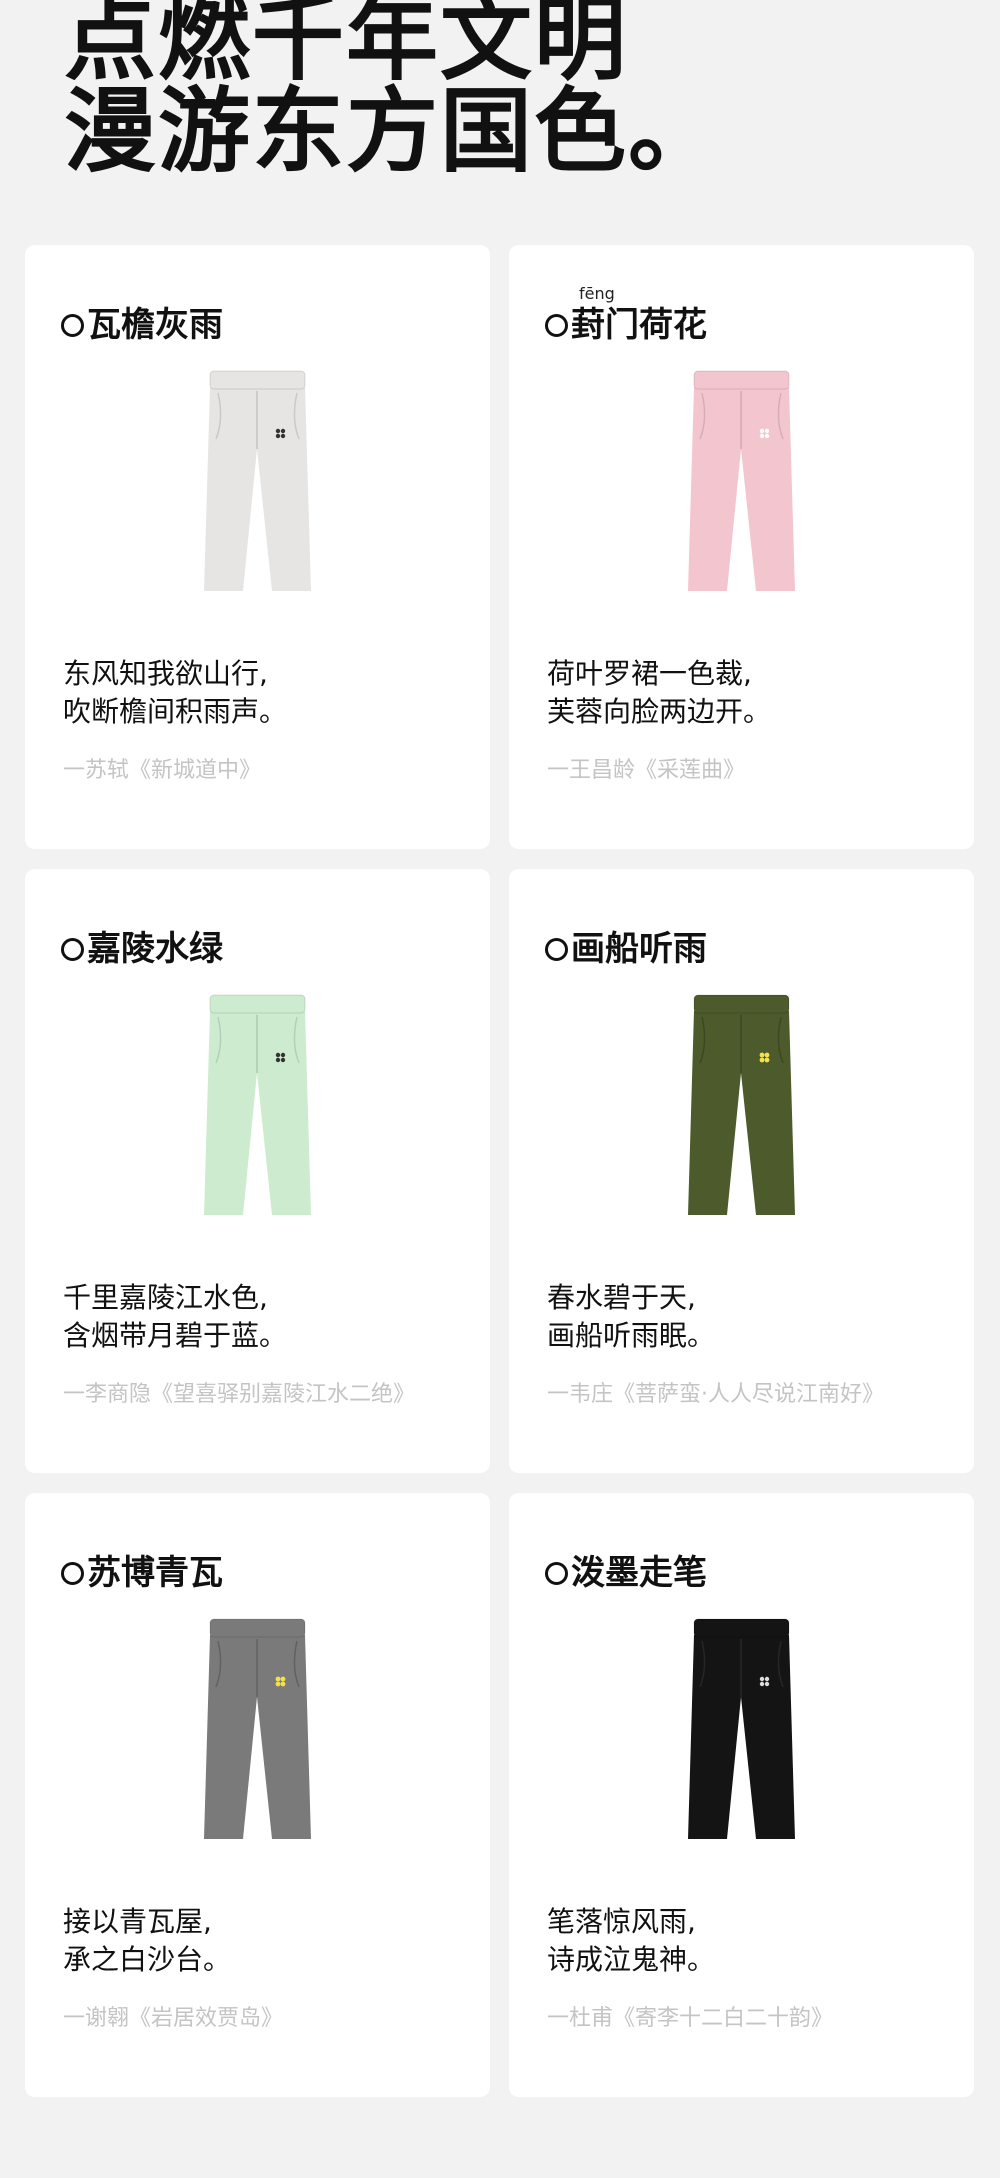 The height and width of the screenshot is (2178, 1000). I want to click on card-title: 泼墨走笔, so click(626, 1573).